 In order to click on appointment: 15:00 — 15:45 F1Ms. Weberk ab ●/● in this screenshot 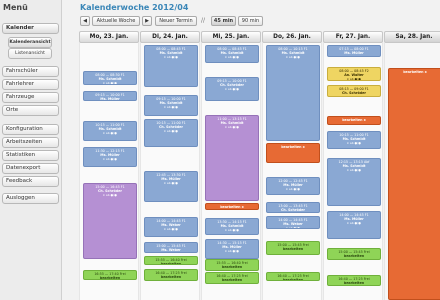, I will do `click(171, 247)`.